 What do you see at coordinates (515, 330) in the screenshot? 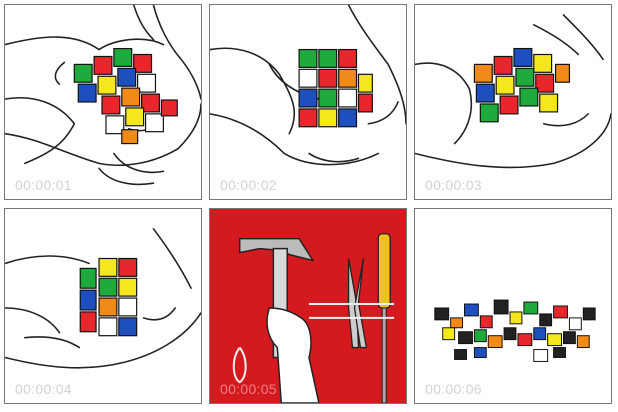
I see `smashed-cube-illustration` at bounding box center [515, 330].